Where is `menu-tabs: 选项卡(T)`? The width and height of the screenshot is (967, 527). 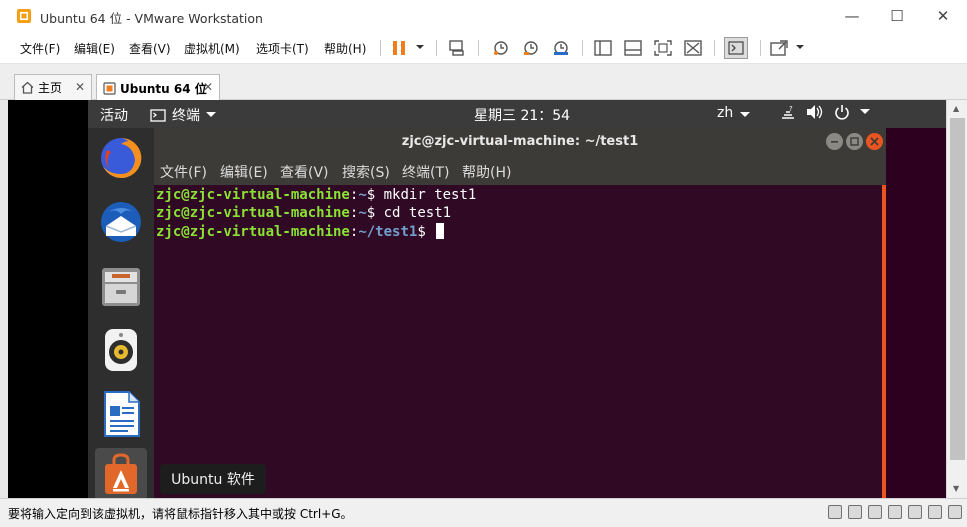 menu-tabs: 选项卡(T) is located at coordinates (282, 48).